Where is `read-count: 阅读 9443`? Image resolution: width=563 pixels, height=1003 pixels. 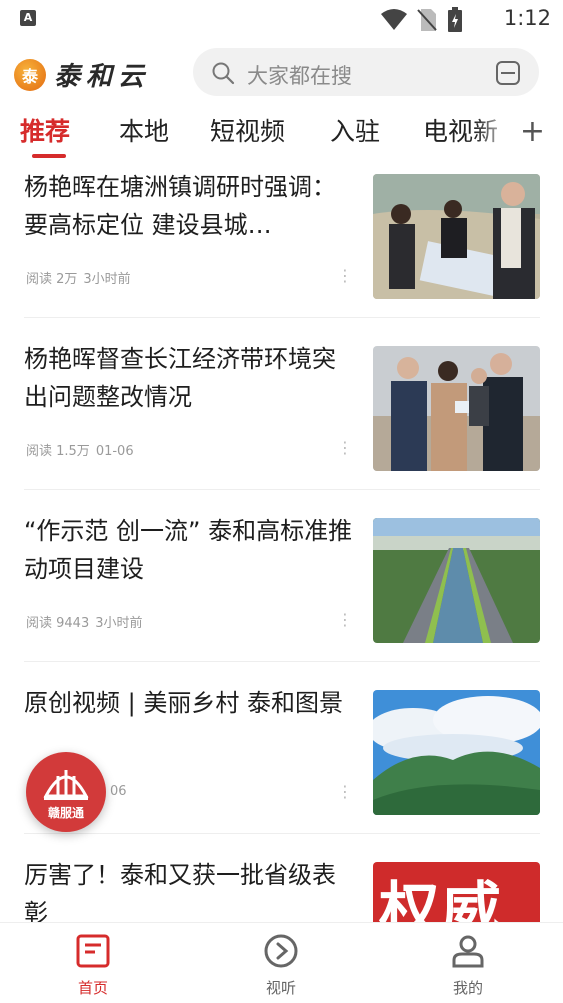 read-count: 阅读 9443 is located at coordinates (58, 623).